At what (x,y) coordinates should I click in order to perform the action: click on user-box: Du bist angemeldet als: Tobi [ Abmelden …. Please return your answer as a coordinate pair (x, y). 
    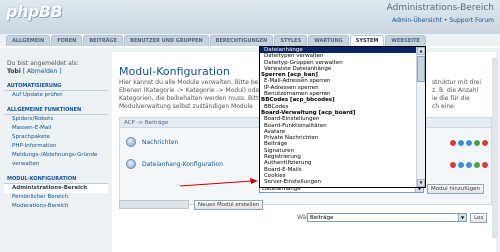
    Looking at the image, I should click on (56, 68).